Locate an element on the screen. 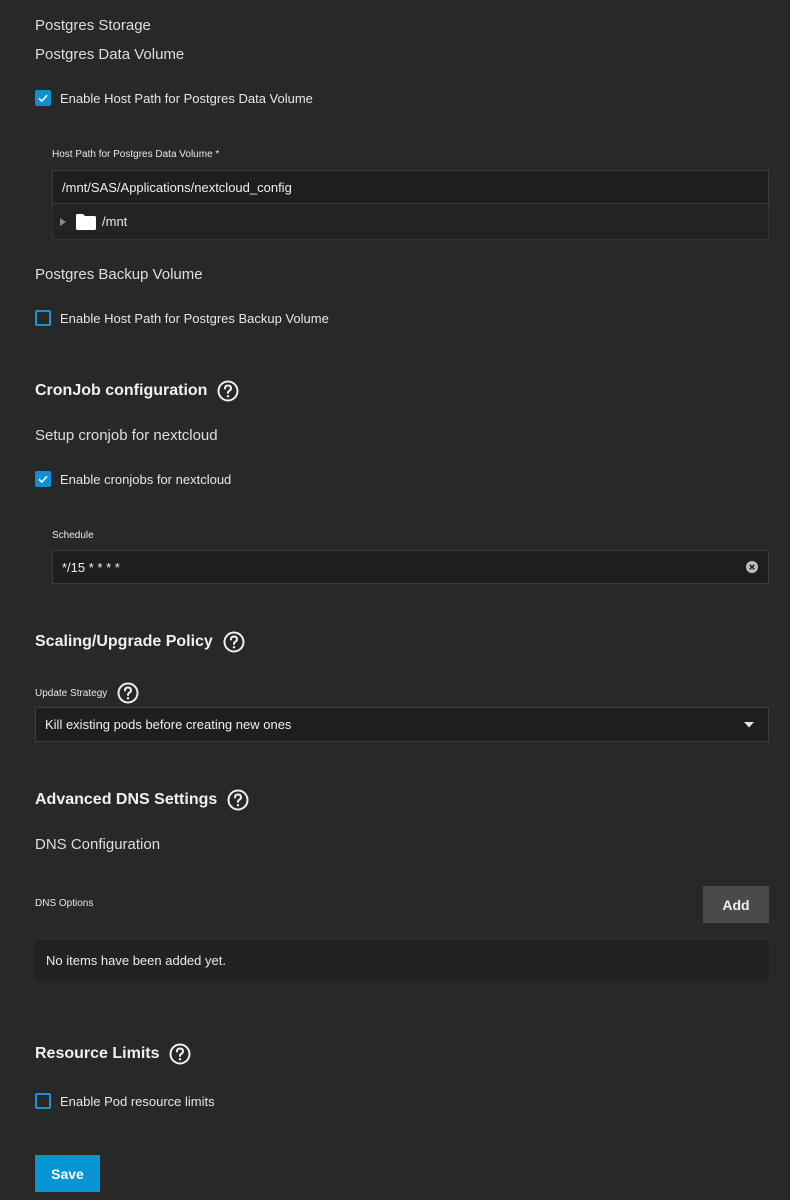 This screenshot has width=790, height=1200. dns-empty-message: No items have been added yet. is located at coordinates (136, 960).